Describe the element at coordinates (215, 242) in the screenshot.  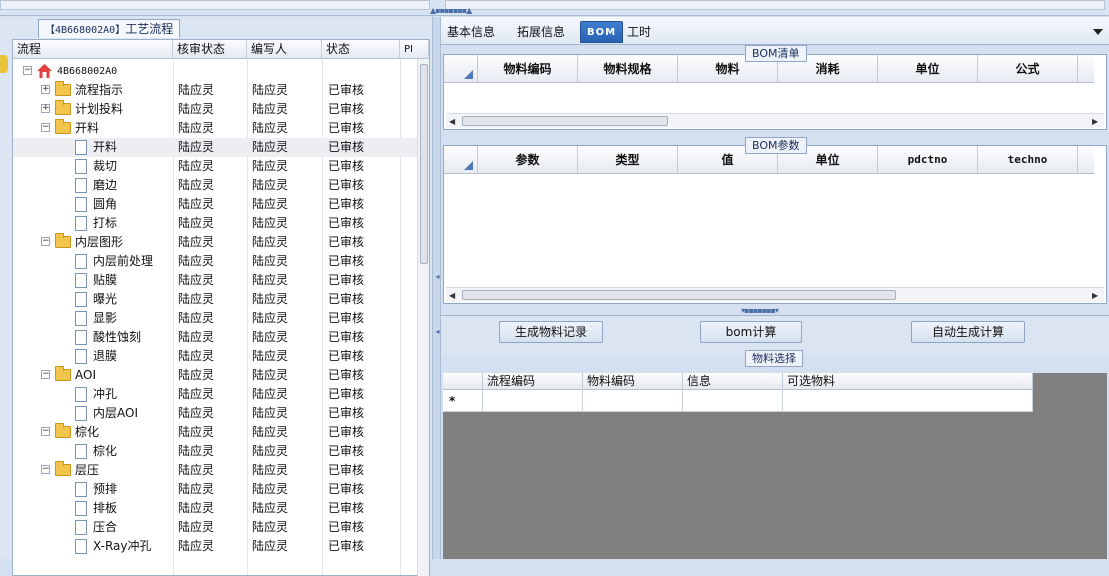
I see `tree-row: − 内层图形 陆应灵 陆应灵 已审核` at that location.